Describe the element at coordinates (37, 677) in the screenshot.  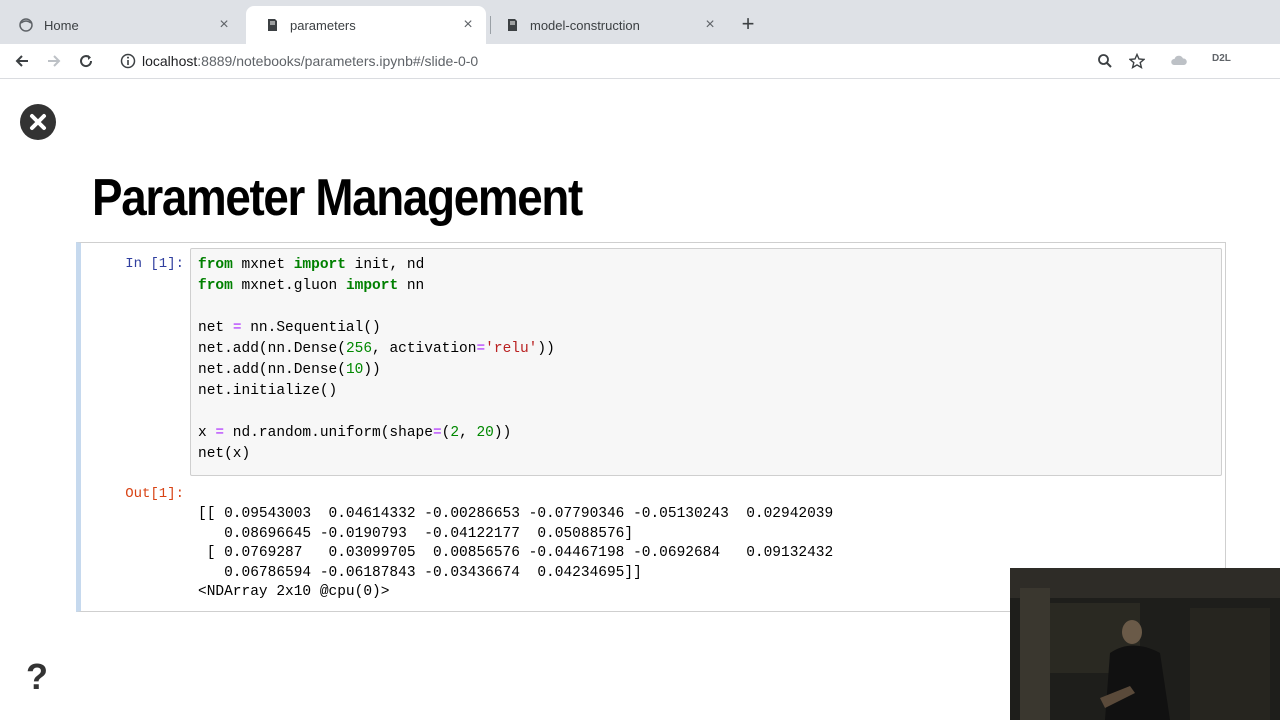
I see `help-icon: ?` at that location.